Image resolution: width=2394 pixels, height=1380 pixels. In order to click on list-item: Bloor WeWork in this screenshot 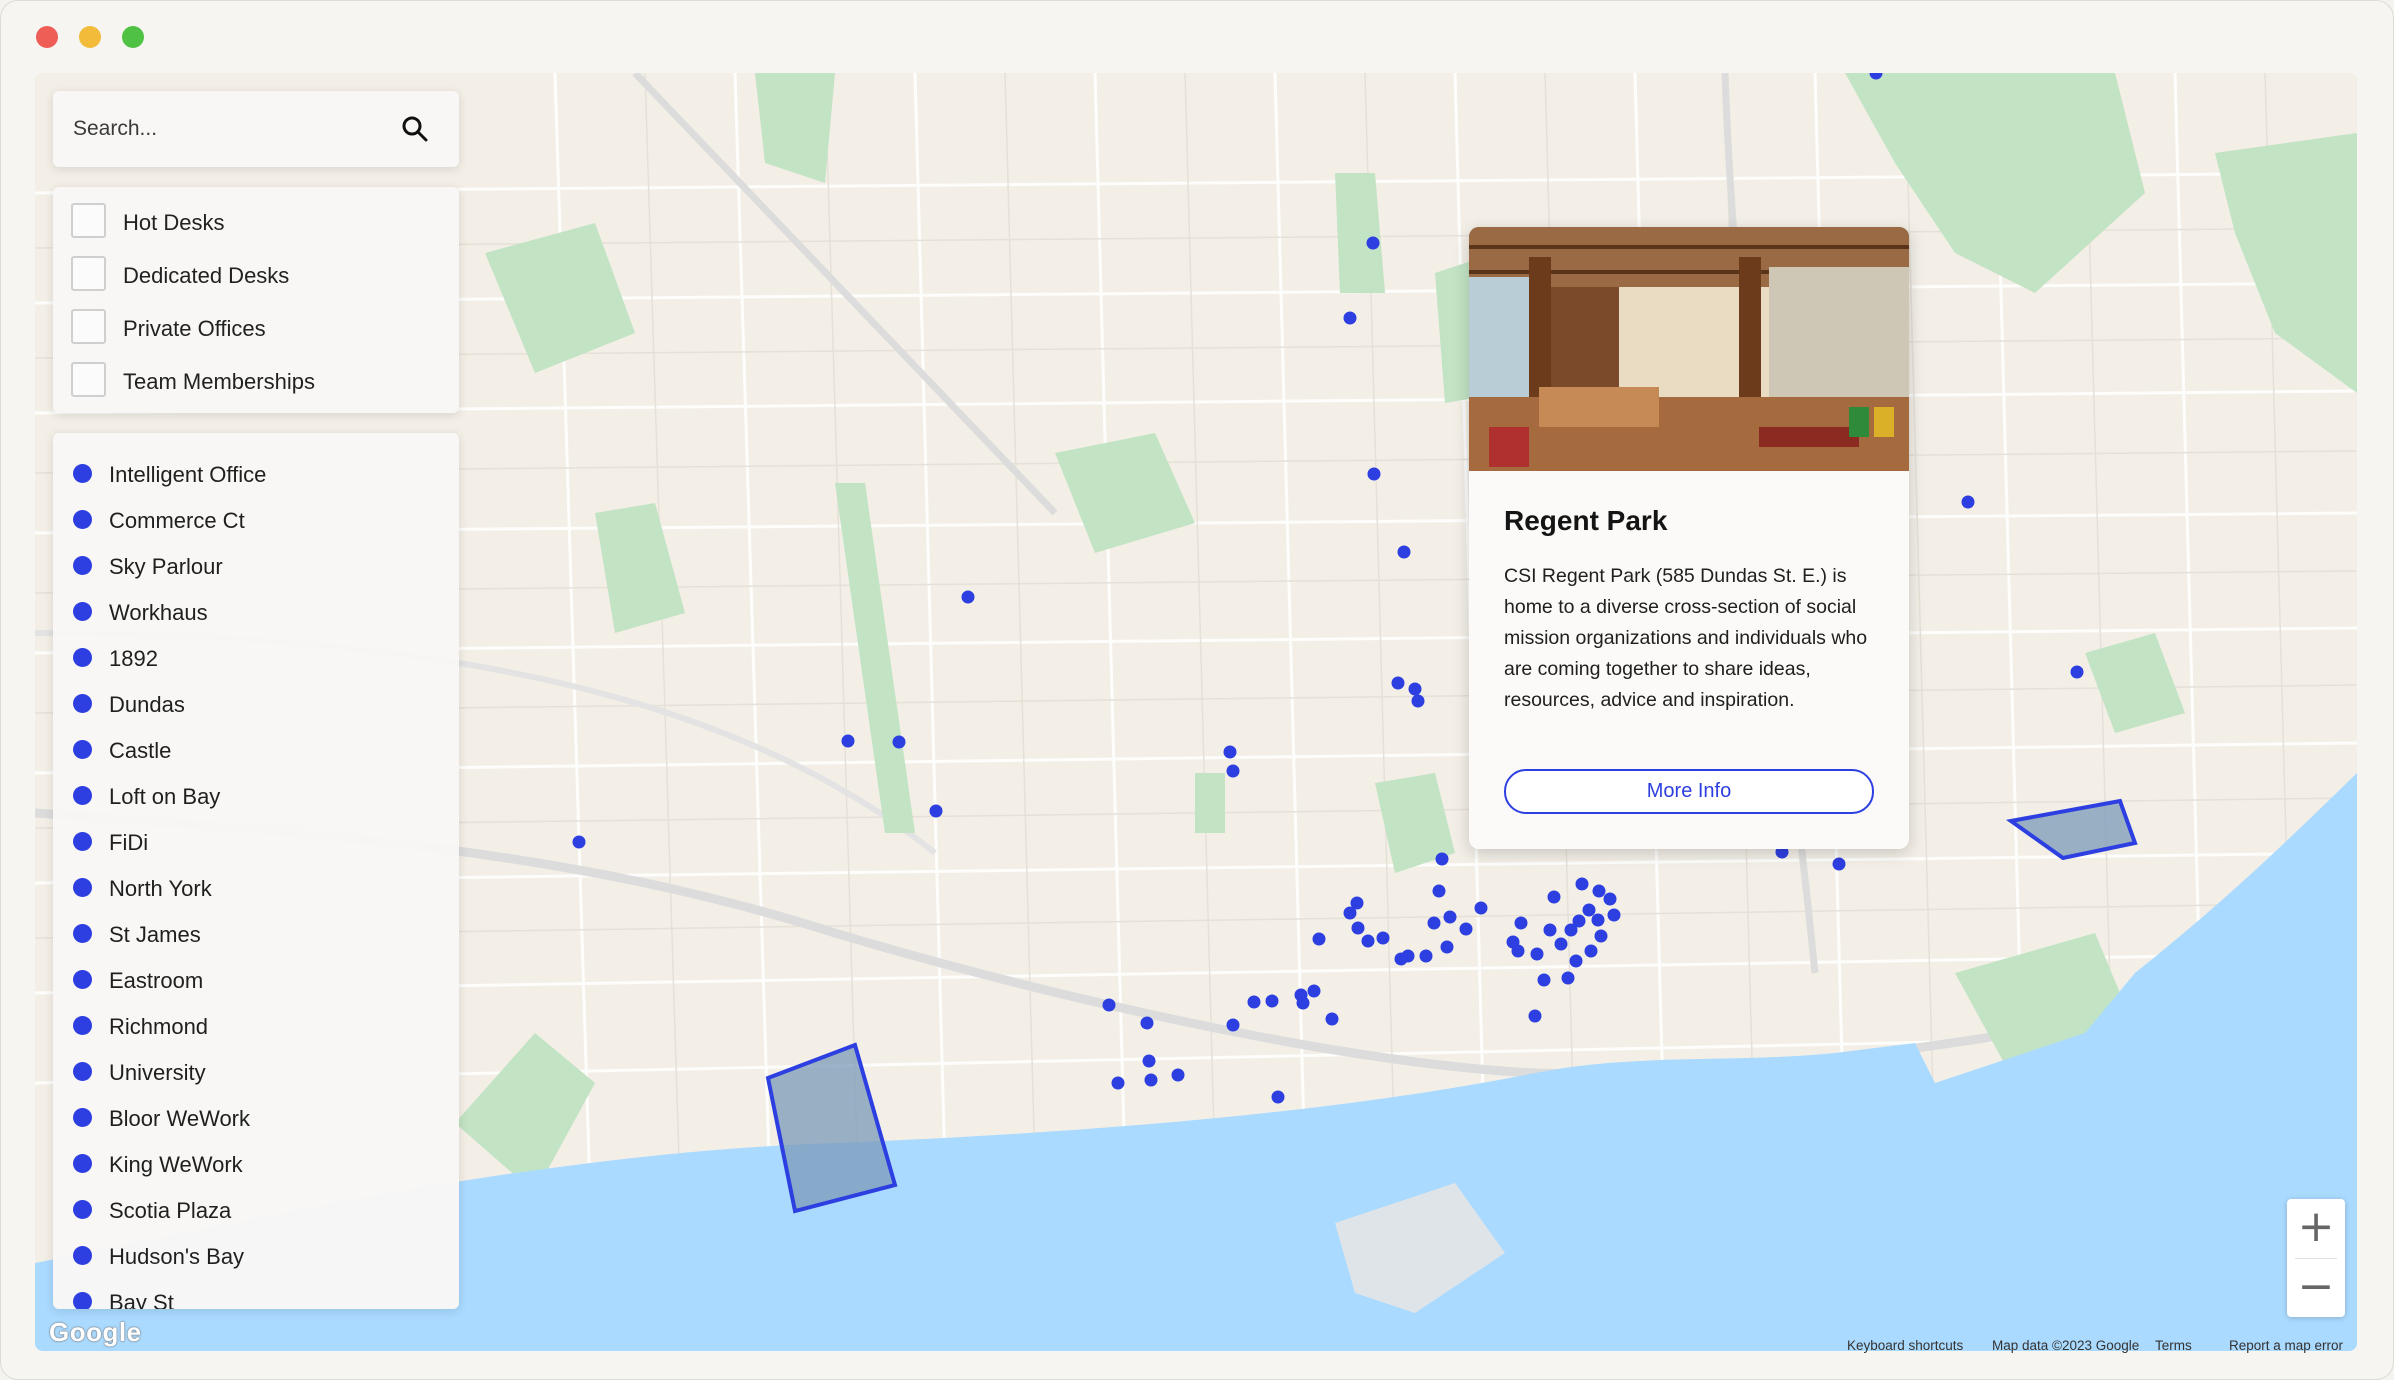, I will do `click(258, 1119)`.